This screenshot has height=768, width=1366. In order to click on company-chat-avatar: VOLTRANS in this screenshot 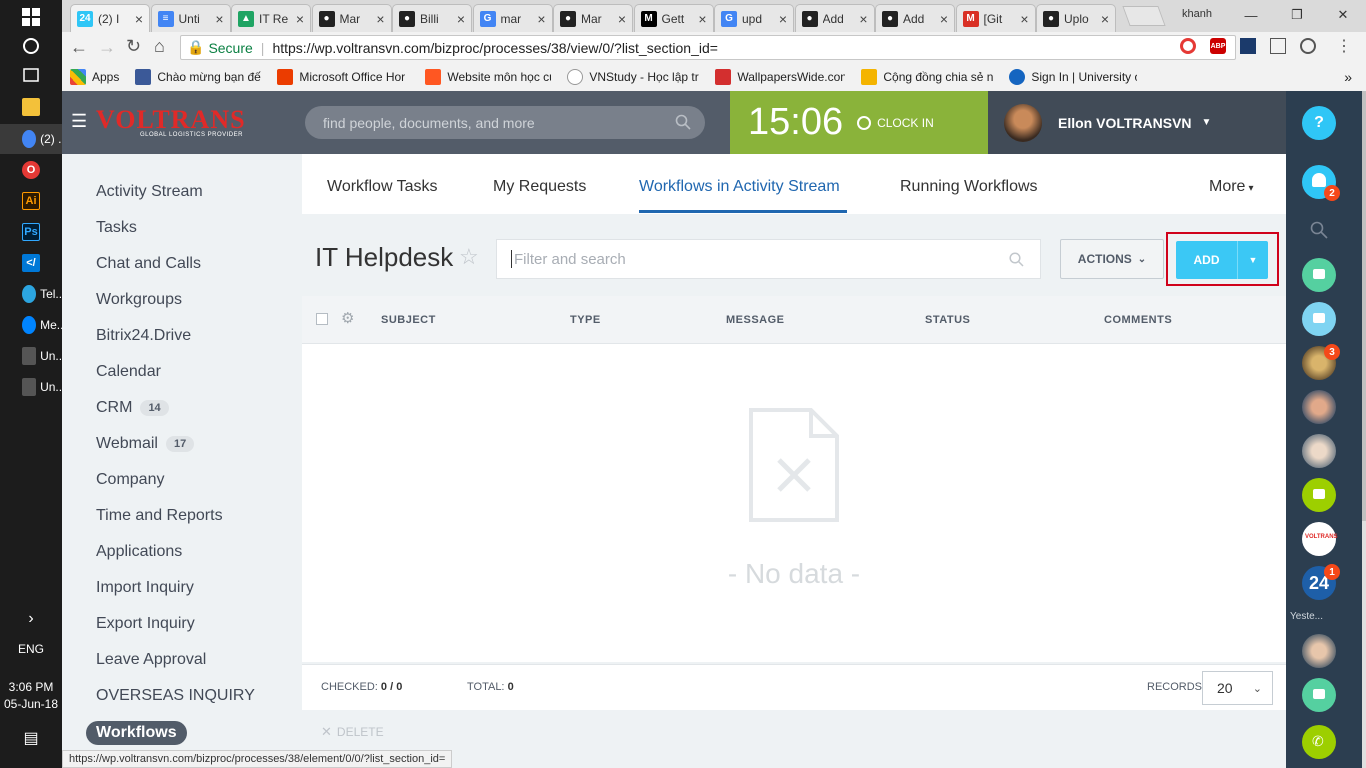, I will do `click(1320, 539)`.